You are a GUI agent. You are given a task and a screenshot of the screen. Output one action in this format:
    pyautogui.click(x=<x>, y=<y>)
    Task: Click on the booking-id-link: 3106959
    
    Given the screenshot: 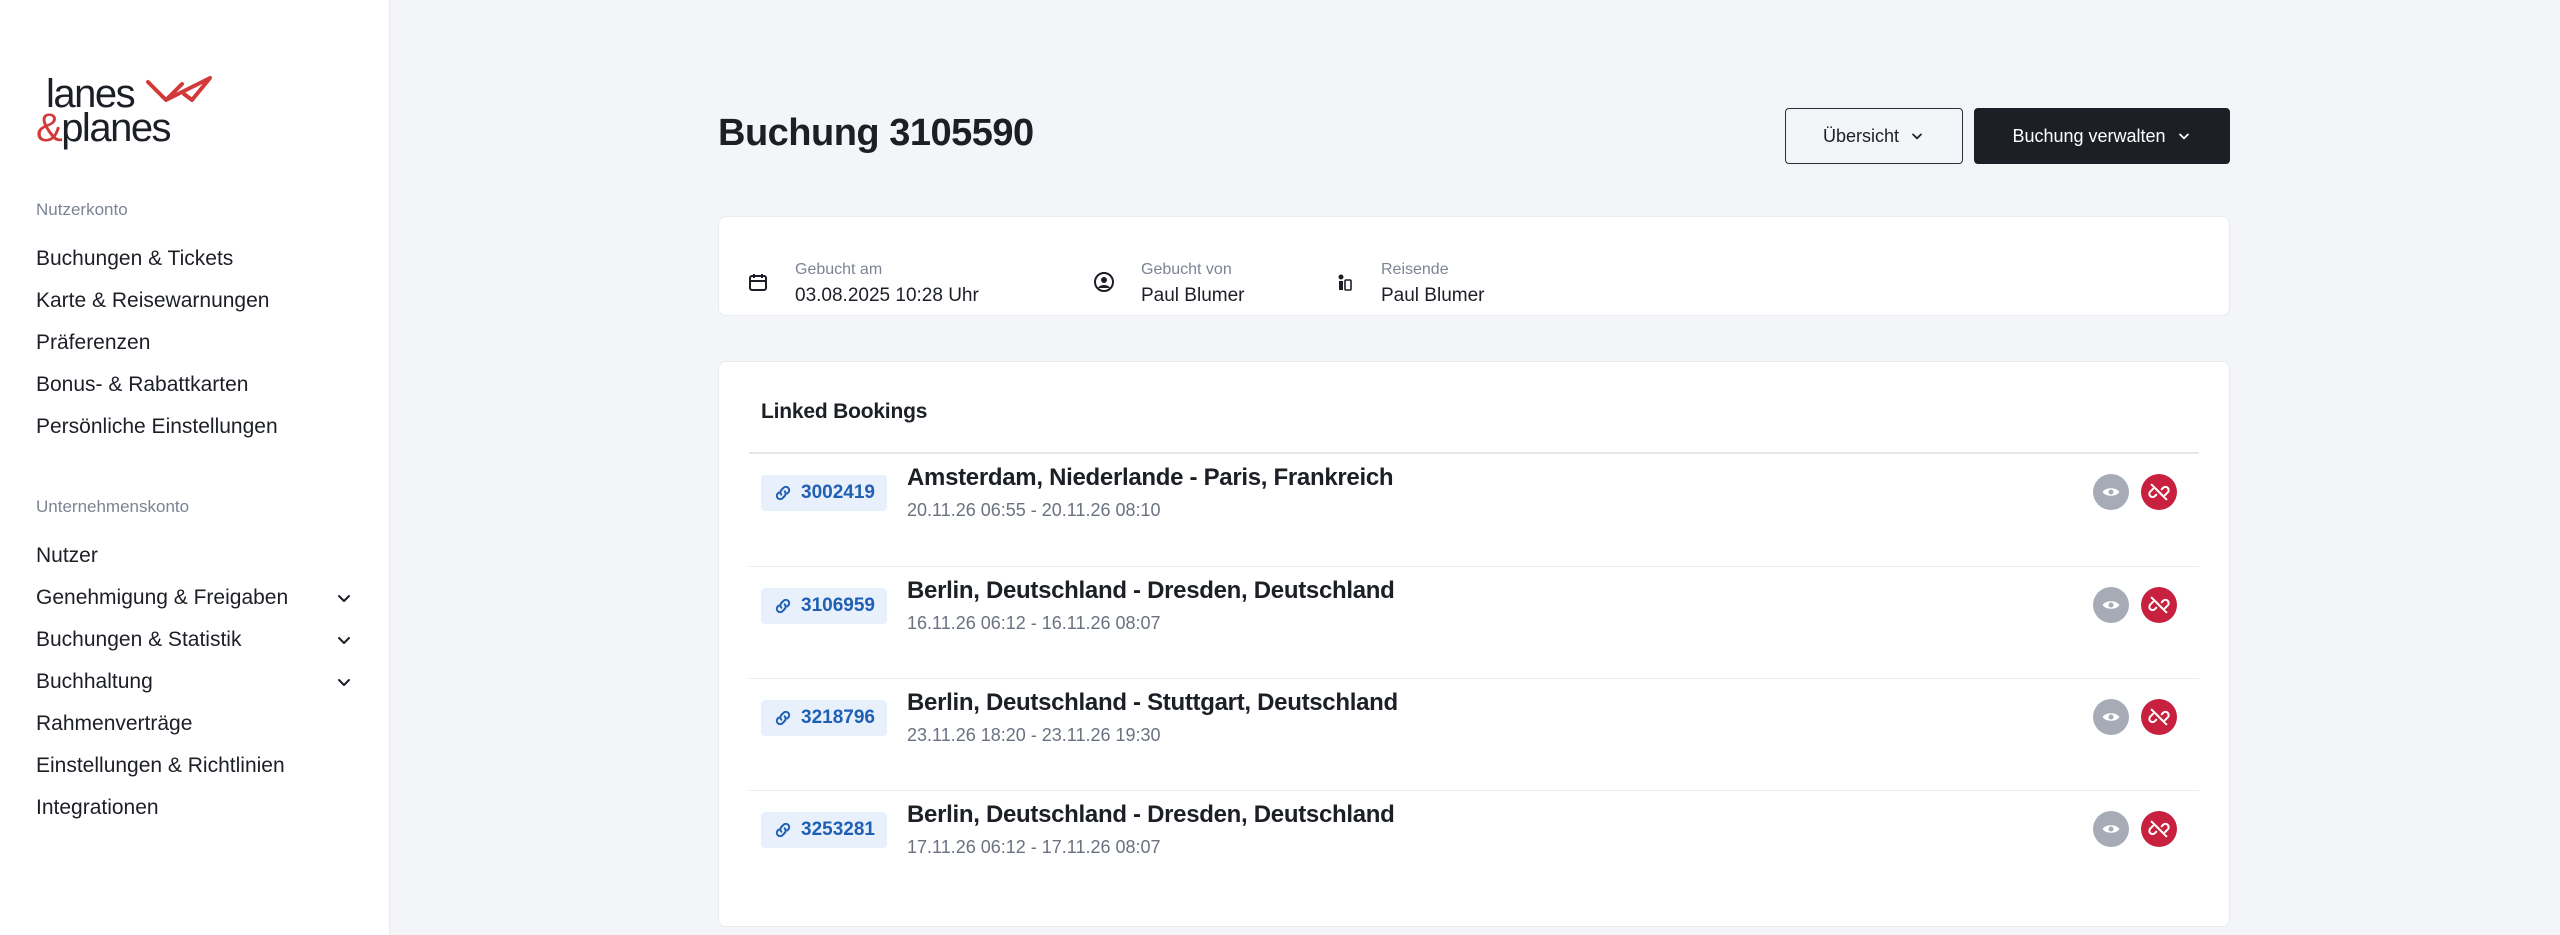 What is the action you would take?
    pyautogui.click(x=824, y=606)
    